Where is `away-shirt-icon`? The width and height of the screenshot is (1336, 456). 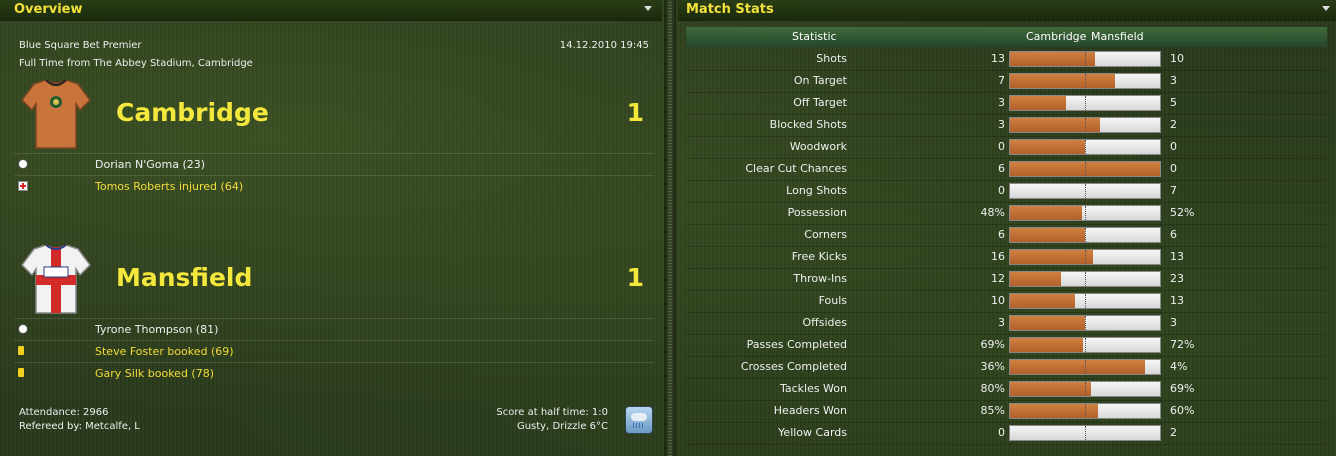
away-shirt-icon is located at coordinates (56, 280).